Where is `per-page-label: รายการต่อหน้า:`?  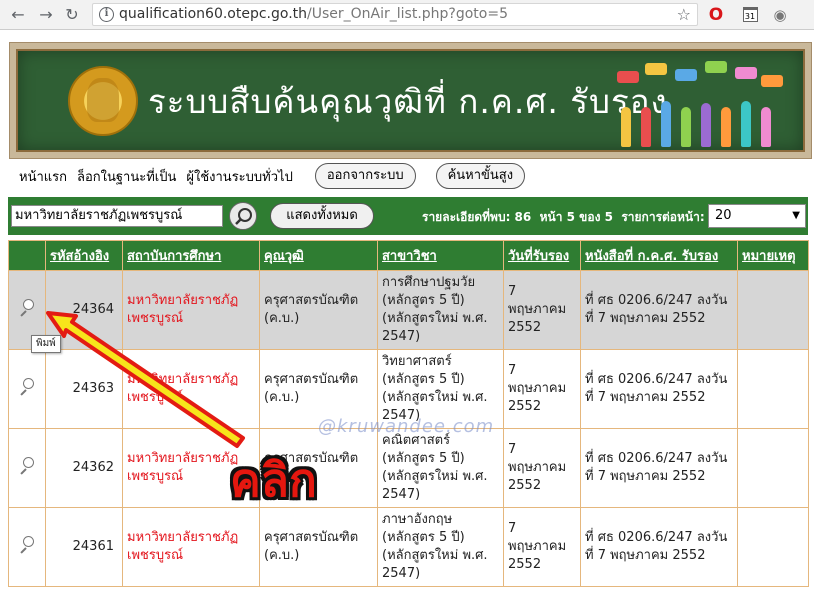 per-page-label: รายการต่อหน้า: is located at coordinates (663, 217).